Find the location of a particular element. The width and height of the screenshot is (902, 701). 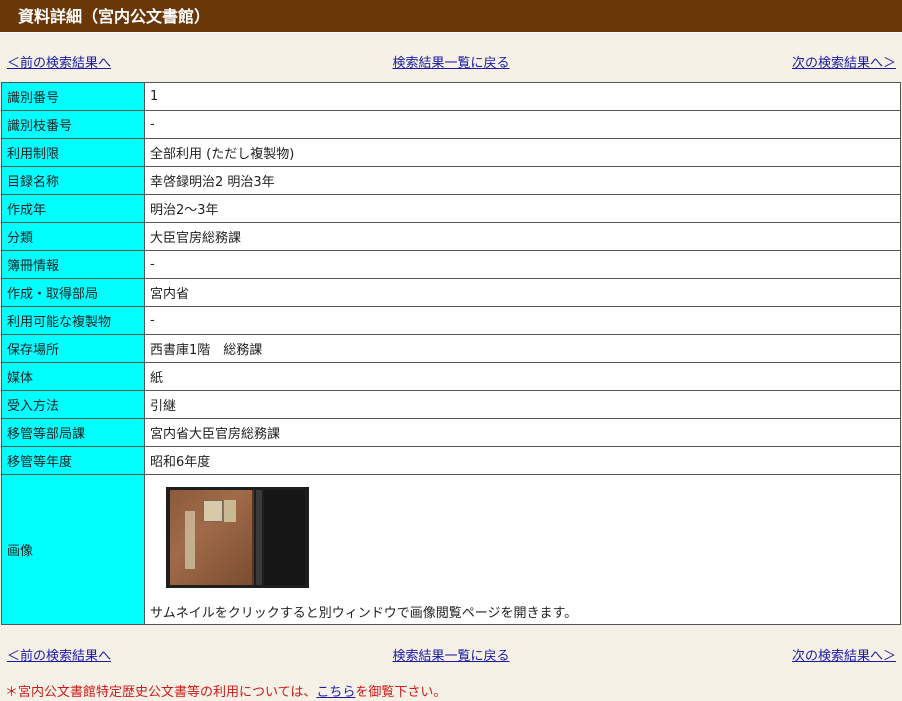

page-title: 資料詳細（宮内公文書館） is located at coordinates (451, 16).